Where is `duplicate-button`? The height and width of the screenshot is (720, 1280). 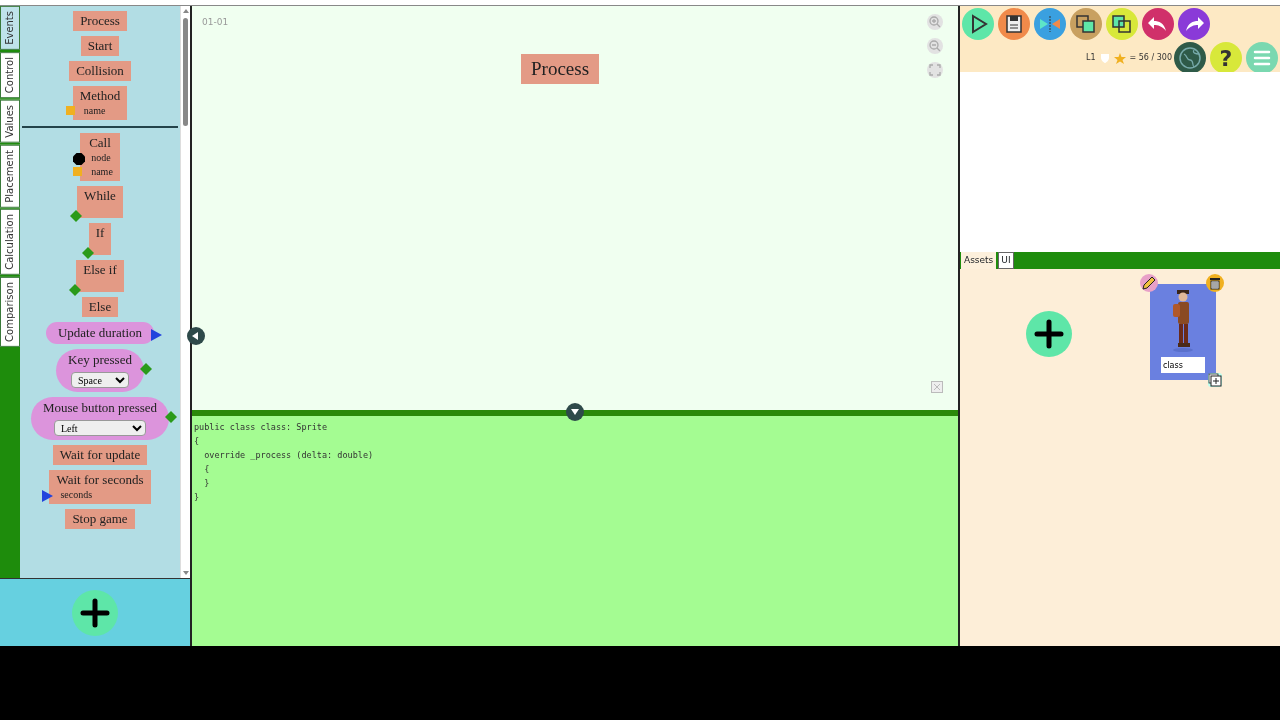
duplicate-button is located at coordinates (1215, 380).